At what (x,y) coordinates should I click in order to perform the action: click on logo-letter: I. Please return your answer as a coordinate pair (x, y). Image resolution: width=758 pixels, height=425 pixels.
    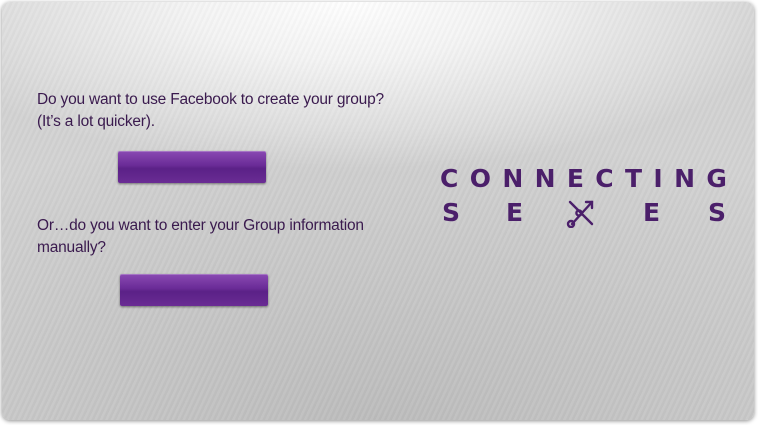
    Looking at the image, I should click on (658, 178).